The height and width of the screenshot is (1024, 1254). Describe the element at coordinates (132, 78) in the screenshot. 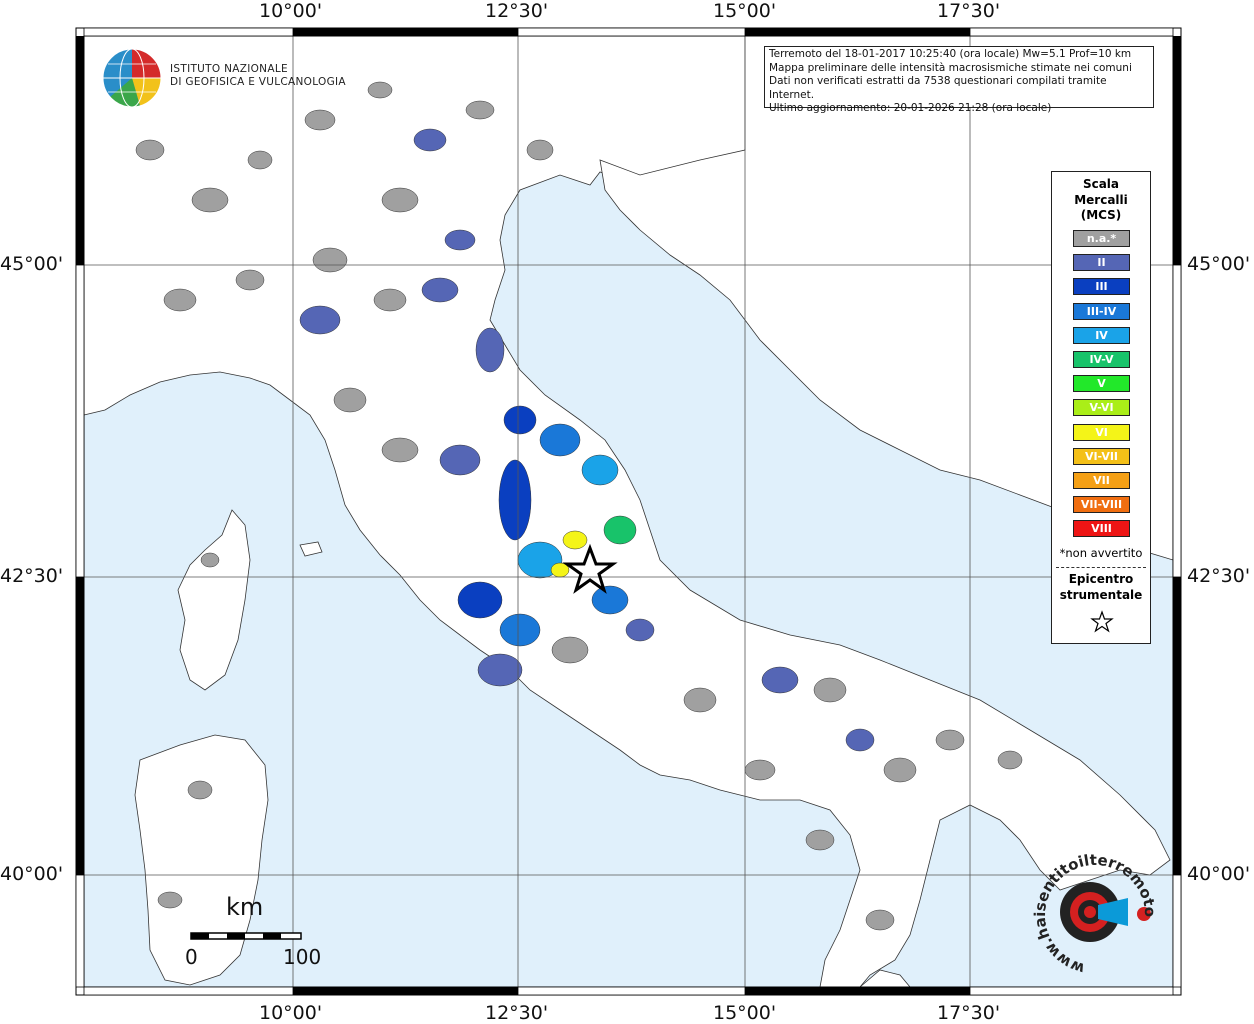

I see `ingv-logo-icon` at that location.